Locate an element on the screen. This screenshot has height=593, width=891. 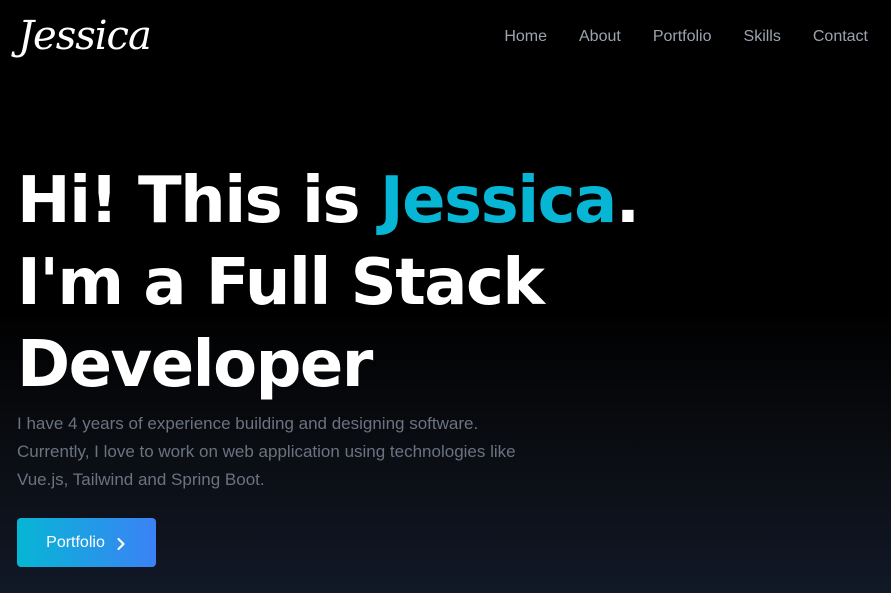
greeting-suffix: . is located at coordinates (627, 201).